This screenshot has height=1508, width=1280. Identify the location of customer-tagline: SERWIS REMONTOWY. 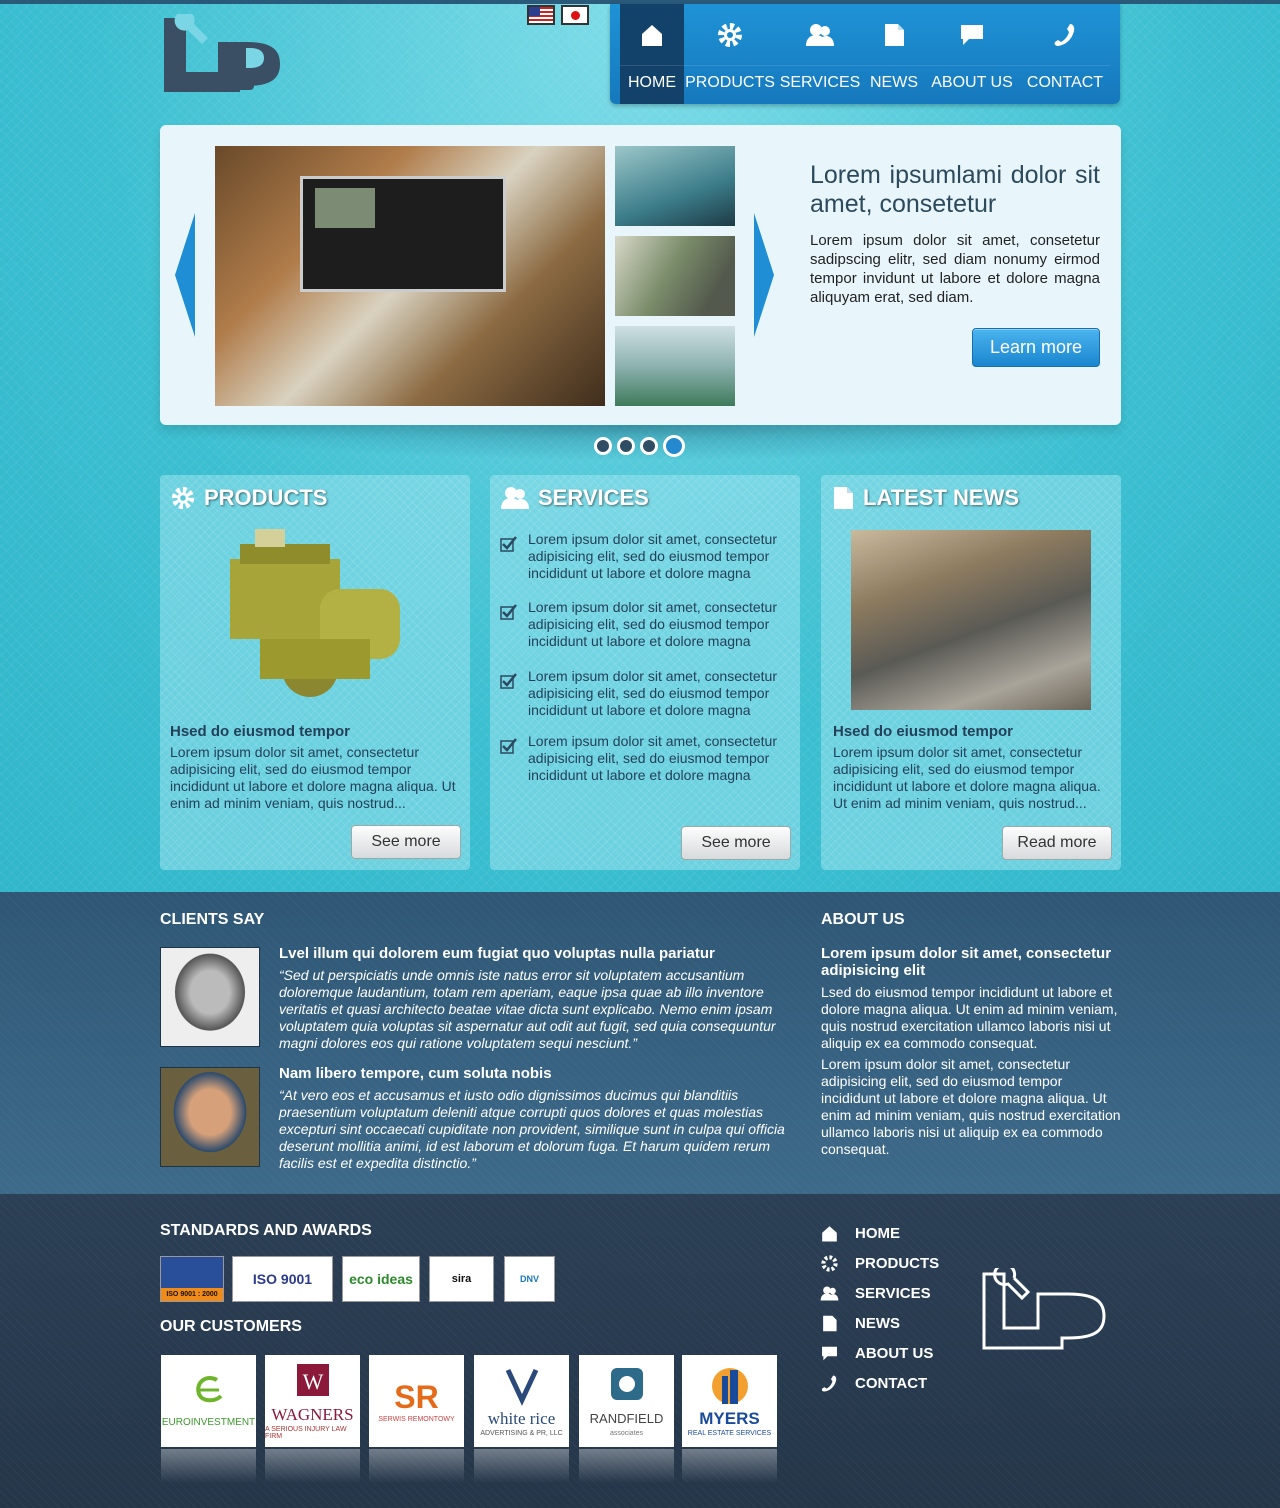
(416, 1419).